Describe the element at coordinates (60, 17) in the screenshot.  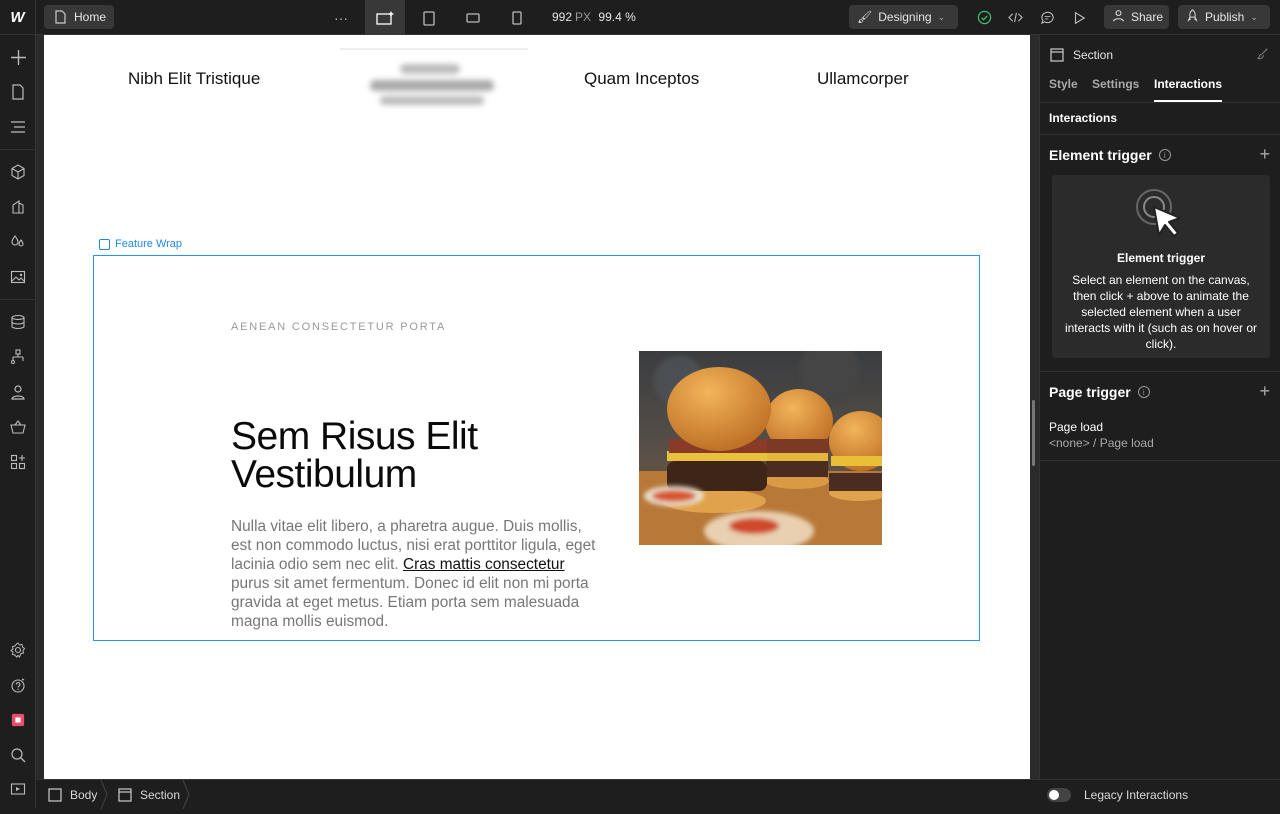
I see `page-icon` at that location.